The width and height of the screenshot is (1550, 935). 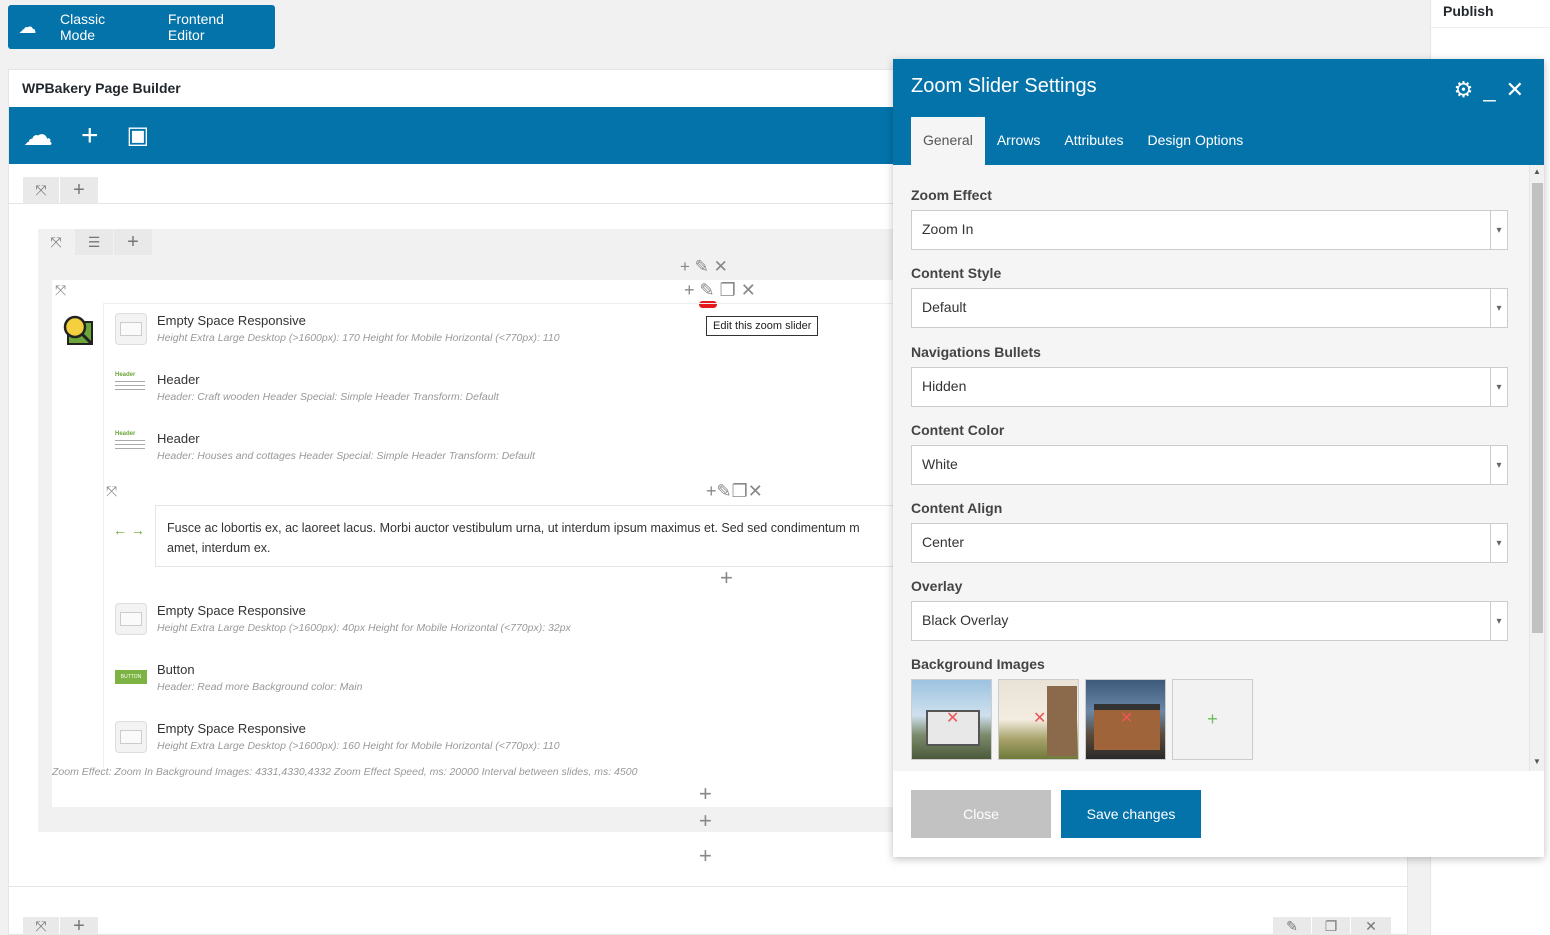 What do you see at coordinates (1464, 90) in the screenshot?
I see `gear-icon: ⚙` at bounding box center [1464, 90].